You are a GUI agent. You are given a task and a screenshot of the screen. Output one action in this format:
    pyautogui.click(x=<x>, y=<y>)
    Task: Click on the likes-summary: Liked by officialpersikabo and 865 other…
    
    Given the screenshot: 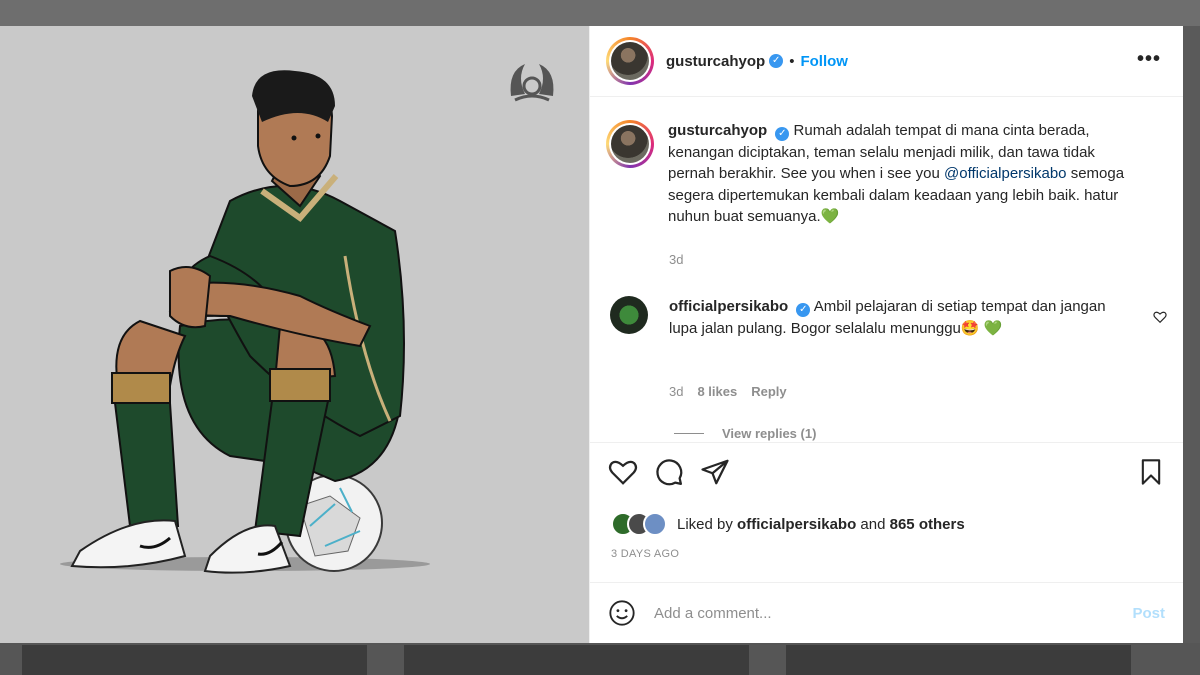 What is the action you would take?
    pyautogui.click(x=788, y=524)
    